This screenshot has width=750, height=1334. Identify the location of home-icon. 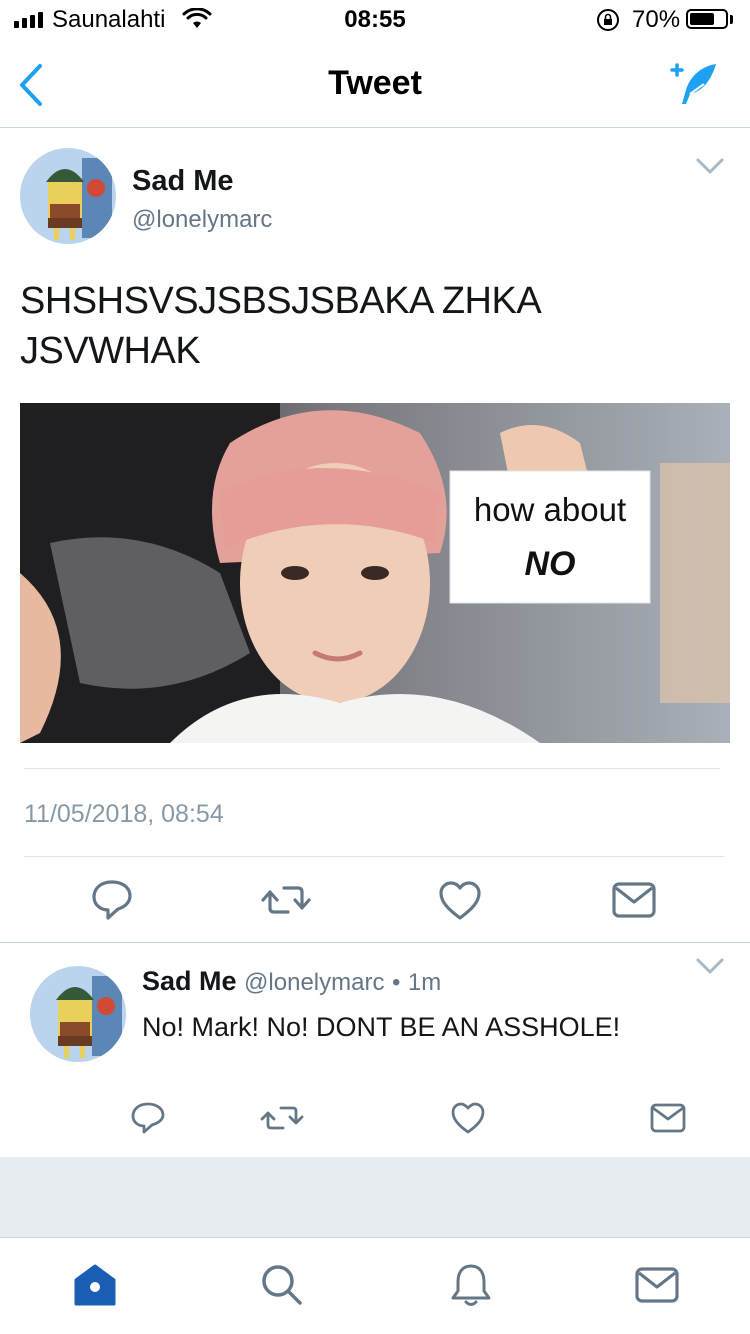
(95, 1285).